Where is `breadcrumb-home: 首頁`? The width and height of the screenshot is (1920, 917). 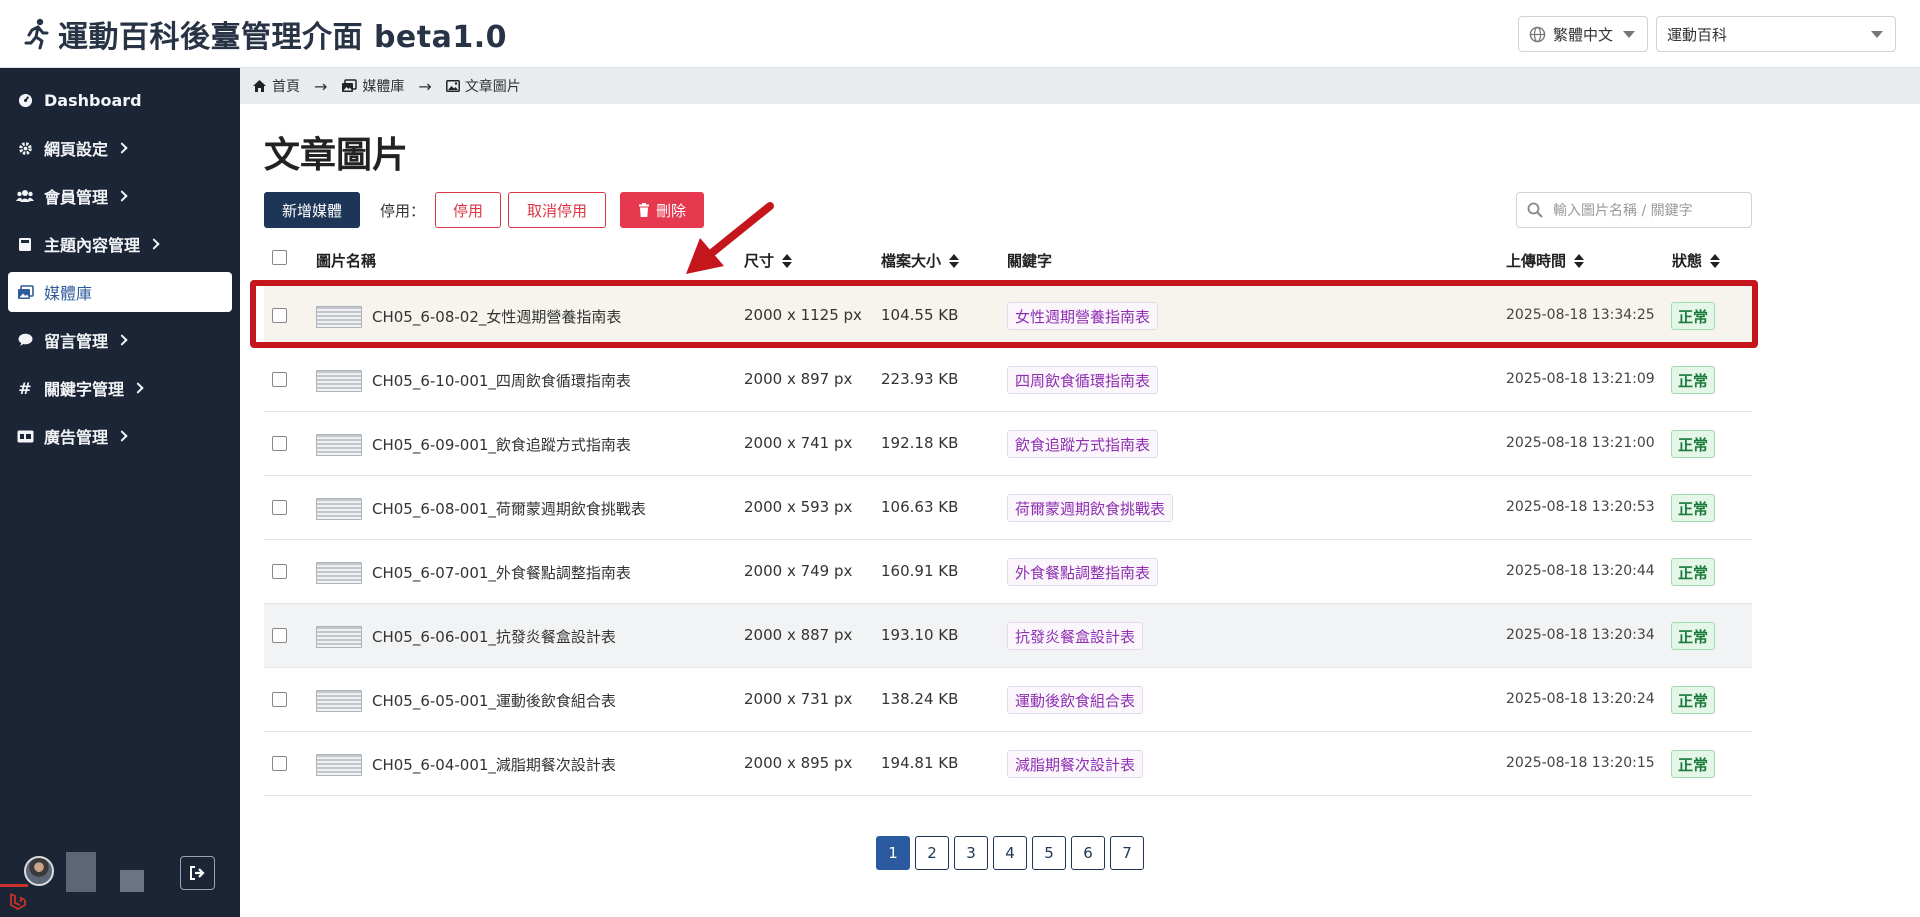 breadcrumb-home: 首頁 is located at coordinates (276, 86).